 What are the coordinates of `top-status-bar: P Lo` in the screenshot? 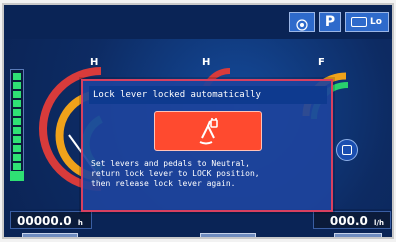 It's located at (198, 22).